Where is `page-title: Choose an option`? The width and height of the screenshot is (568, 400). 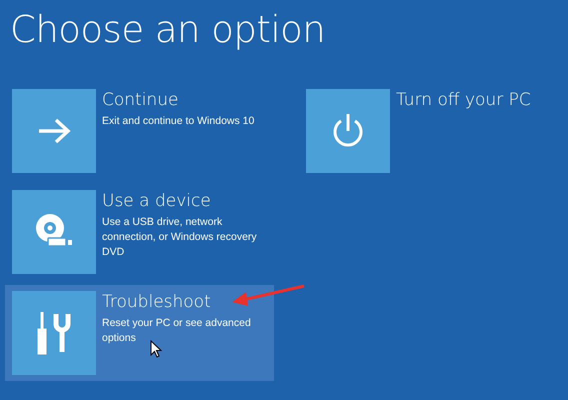
page-title: Choose an option is located at coordinates (167, 30).